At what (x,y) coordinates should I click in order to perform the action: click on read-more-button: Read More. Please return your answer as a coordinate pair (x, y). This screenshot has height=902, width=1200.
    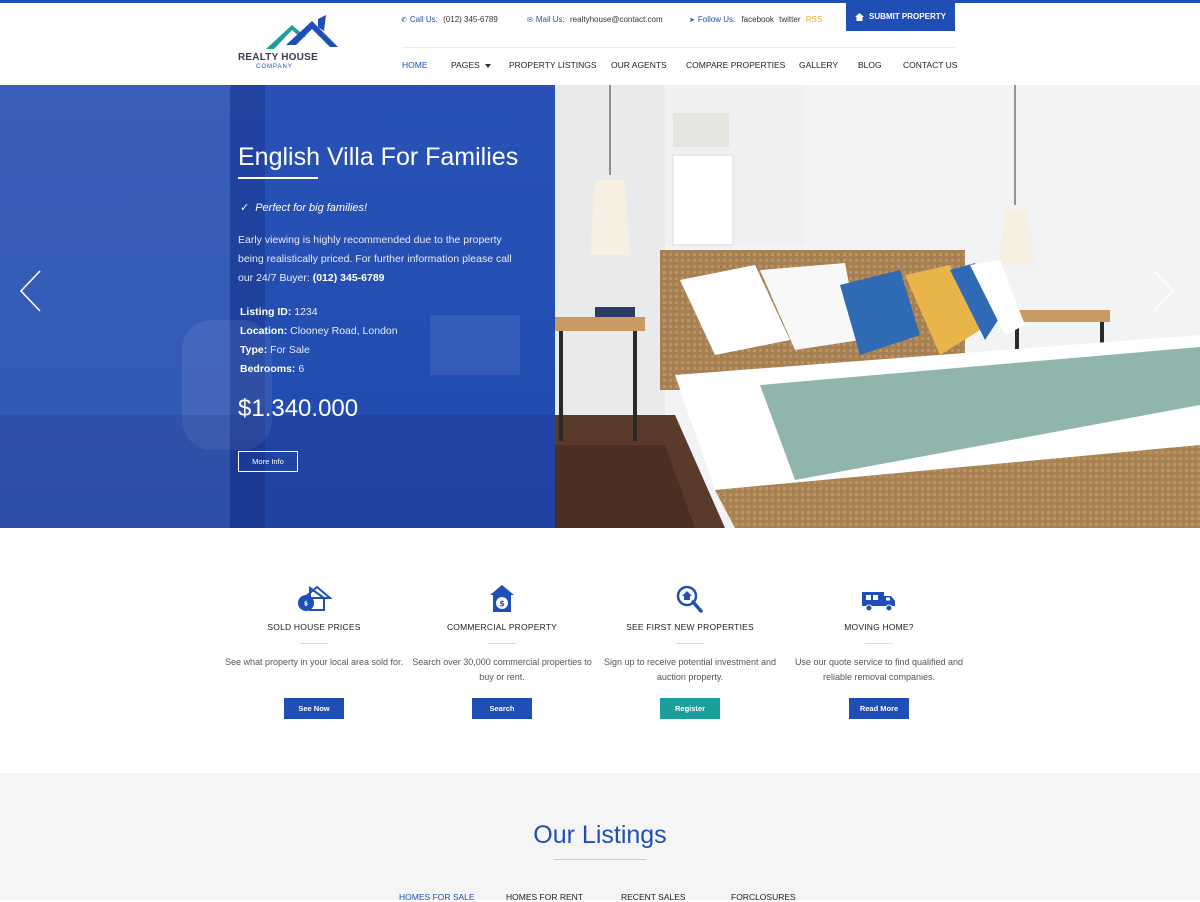
    Looking at the image, I should click on (879, 708).